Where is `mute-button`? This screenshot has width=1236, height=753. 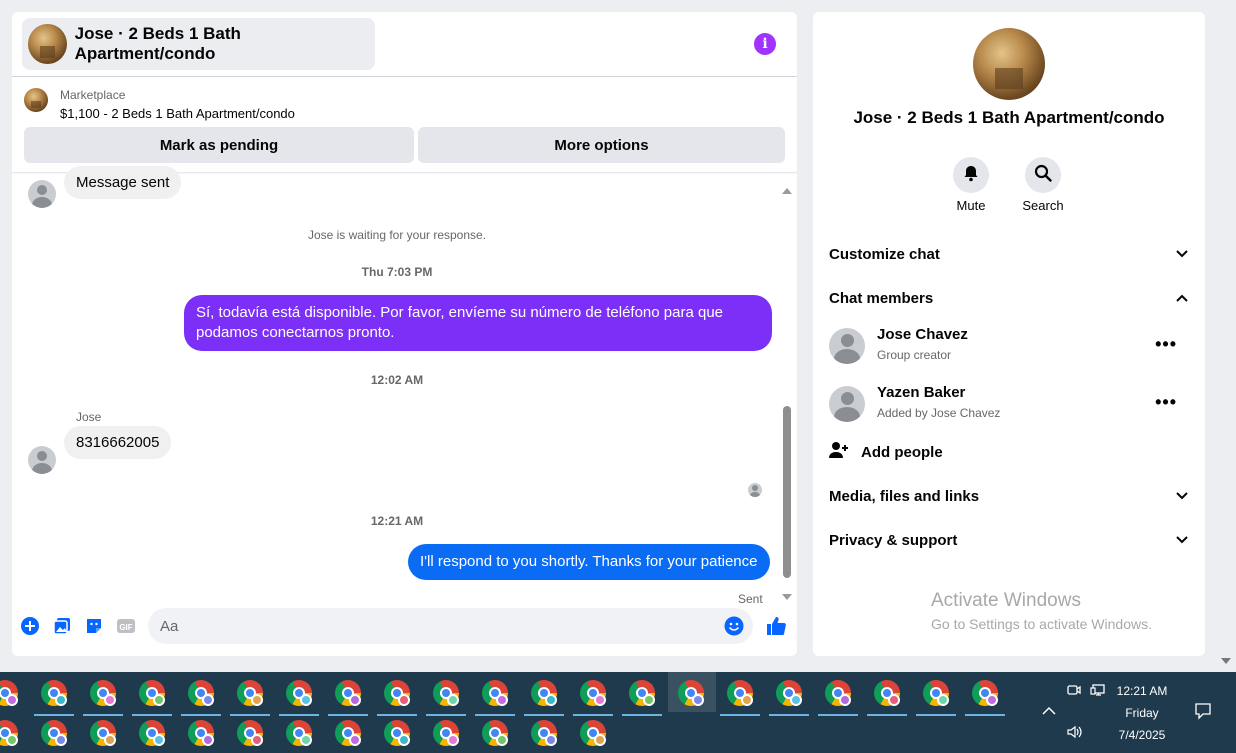
mute-button is located at coordinates (971, 175).